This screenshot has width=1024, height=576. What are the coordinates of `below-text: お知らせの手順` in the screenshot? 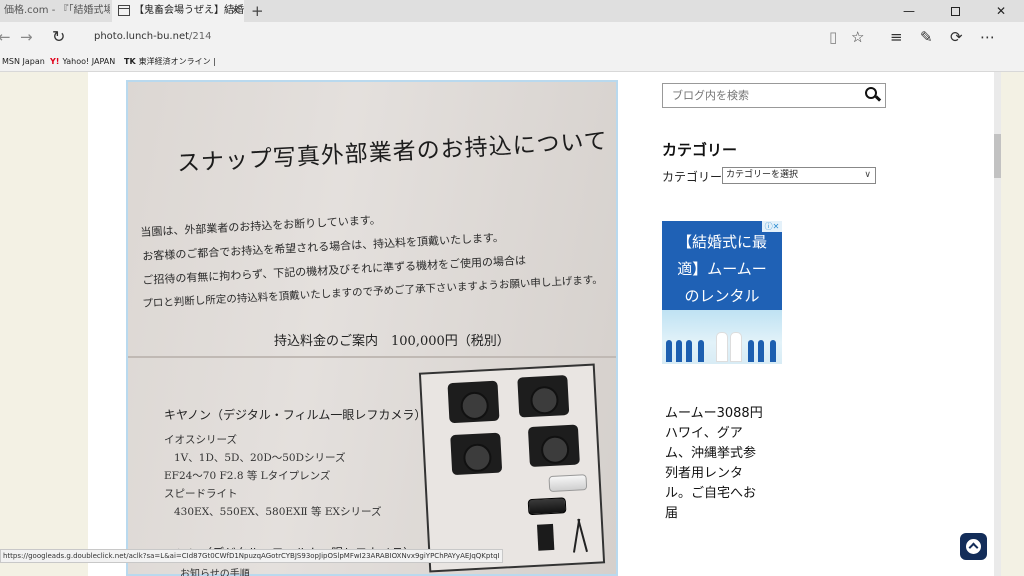 It's located at (215, 572).